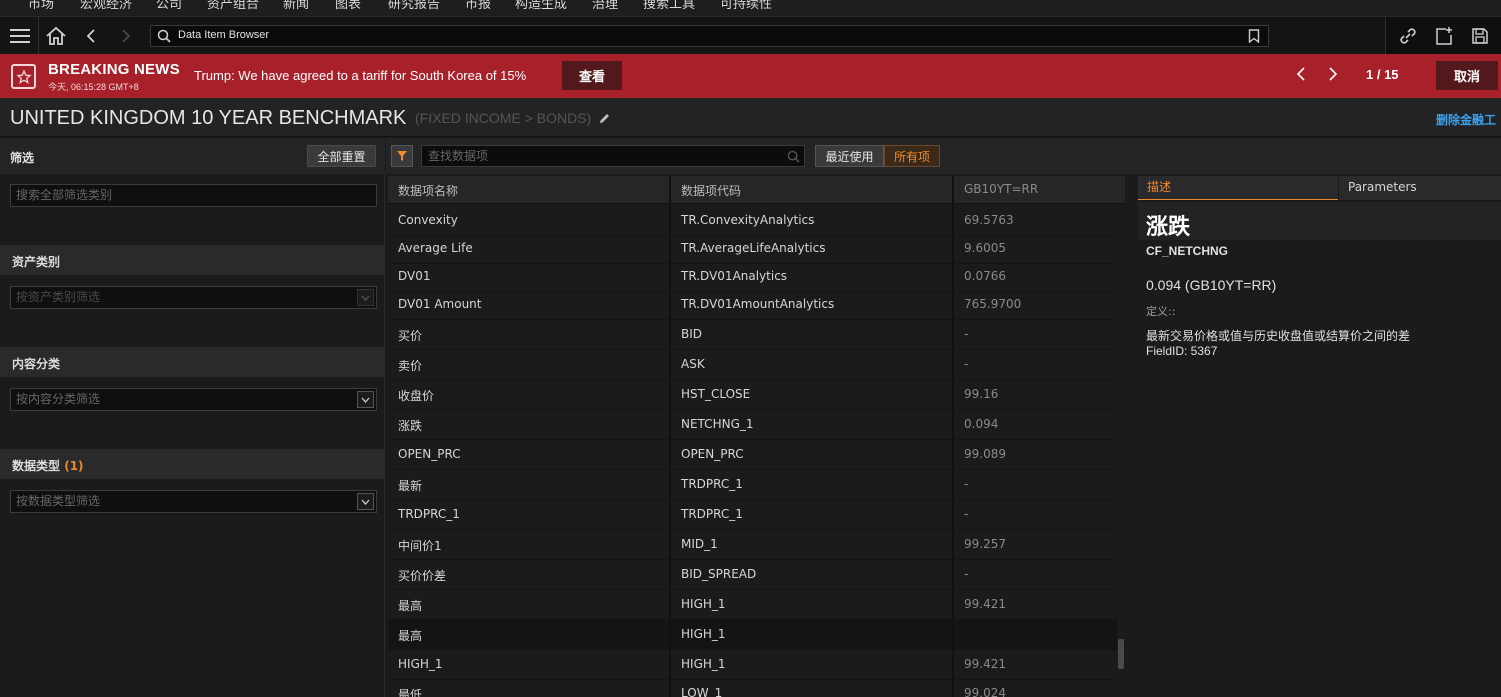 This screenshot has height=697, width=1501. What do you see at coordinates (56, 35) in the screenshot?
I see `home-icon` at bounding box center [56, 35].